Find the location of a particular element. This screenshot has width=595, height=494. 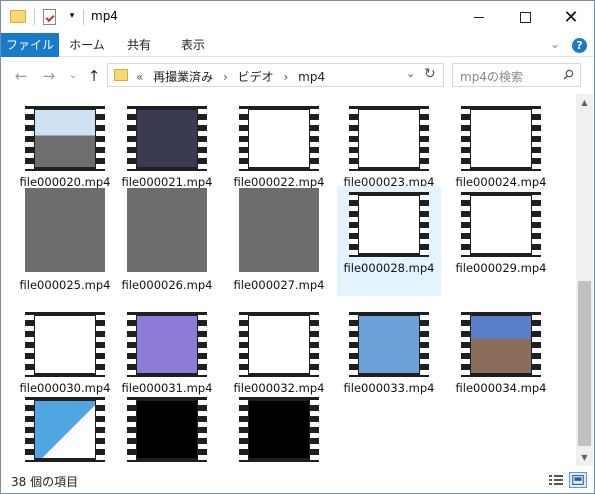

address-dropdown-icon: ⌄ is located at coordinates (410, 73).